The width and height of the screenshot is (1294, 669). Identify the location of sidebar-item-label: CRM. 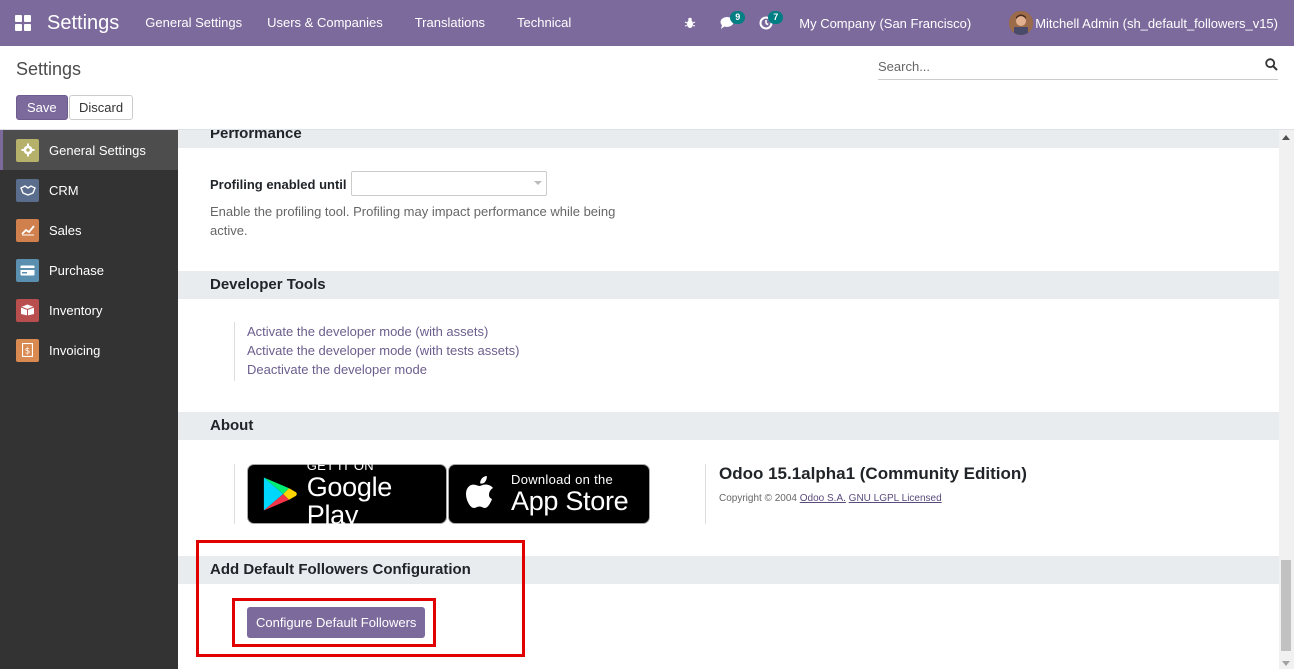
(64, 190).